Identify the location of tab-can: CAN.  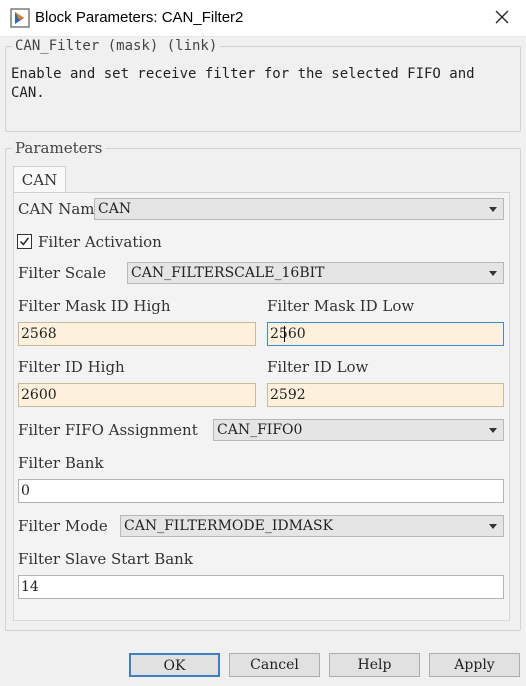
(39, 179).